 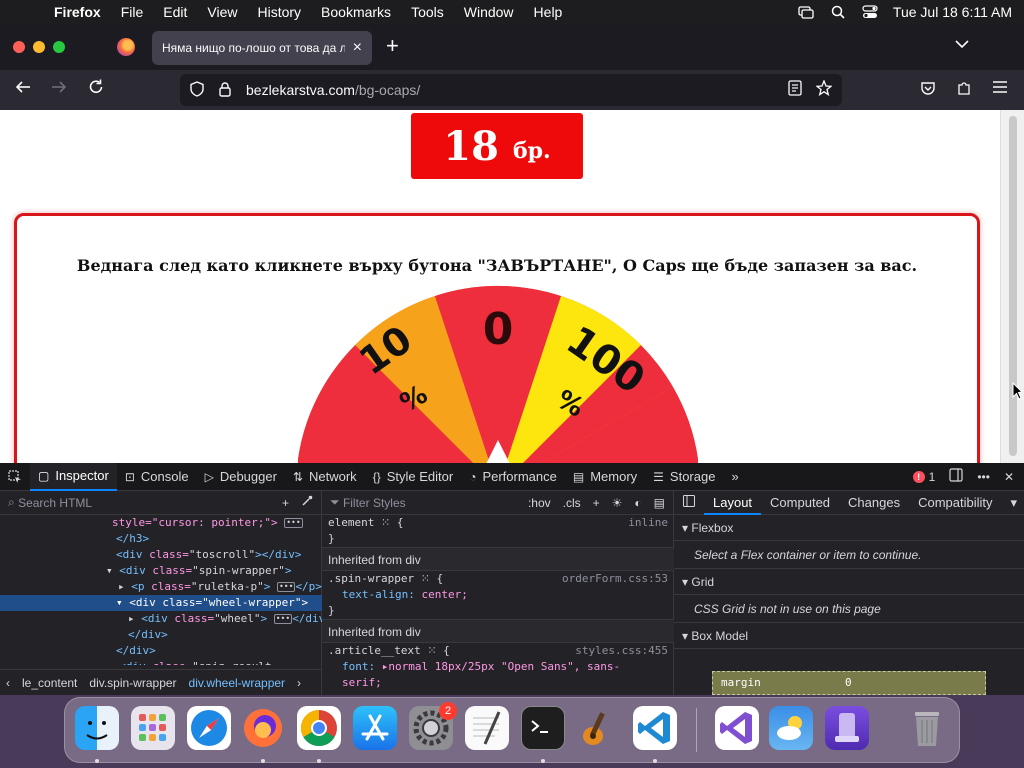 I want to click on shield-tracking-protection-icon, so click(x=198, y=90).